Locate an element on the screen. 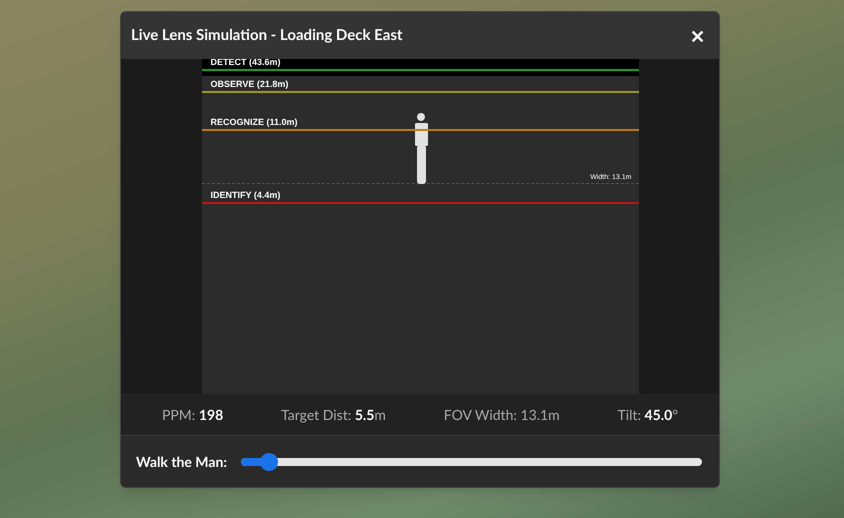 The height and width of the screenshot is (518, 844). person-figure is located at coordinates (422, 148).